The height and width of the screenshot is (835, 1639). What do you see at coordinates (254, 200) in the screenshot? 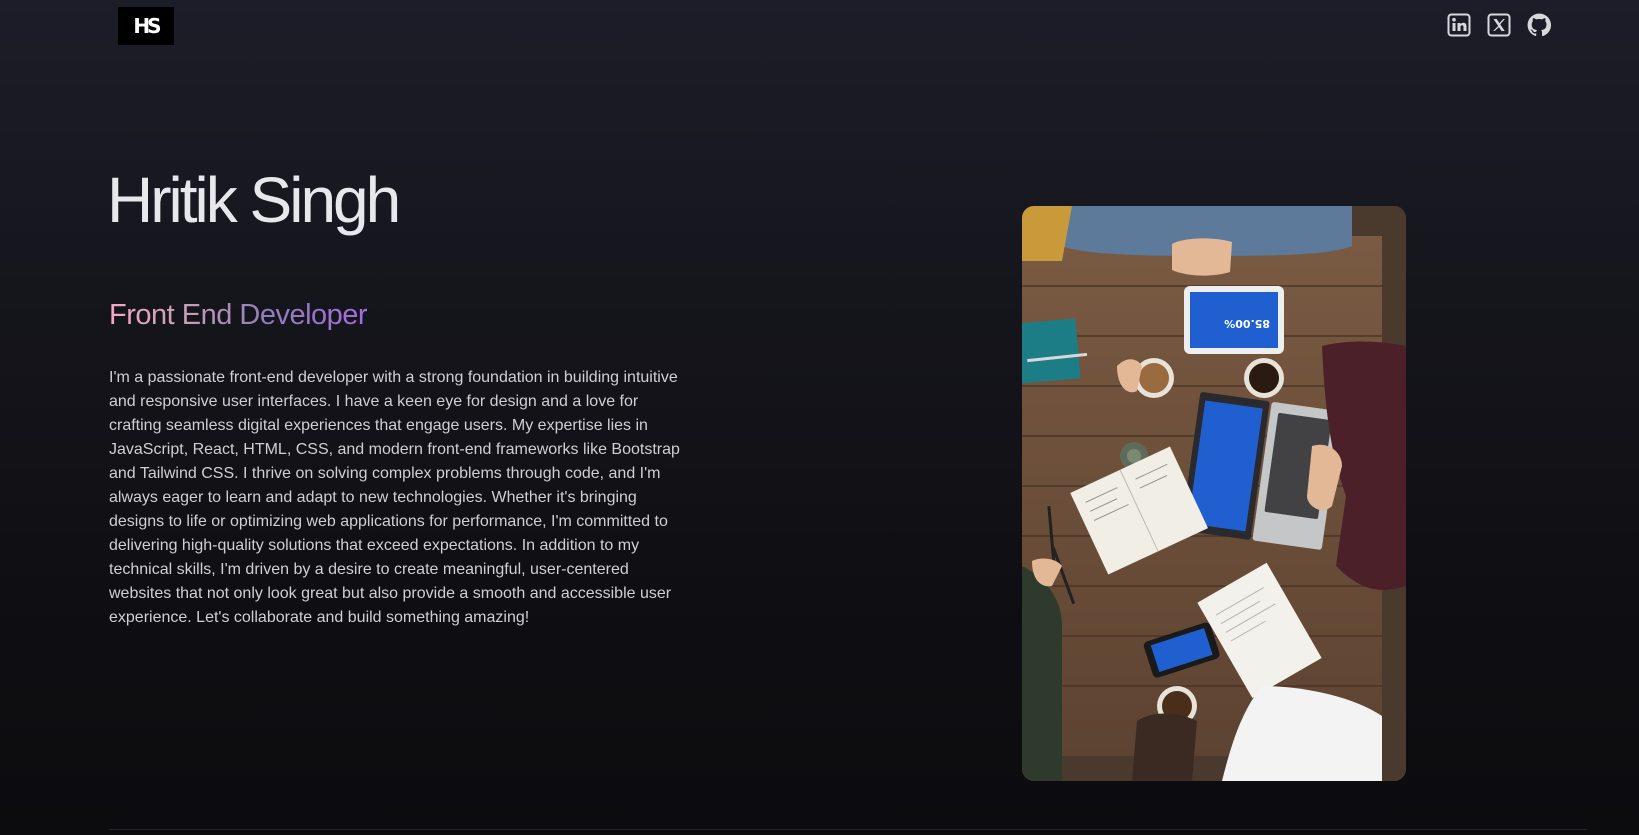
I see `hero-name: Hritik Singh` at bounding box center [254, 200].